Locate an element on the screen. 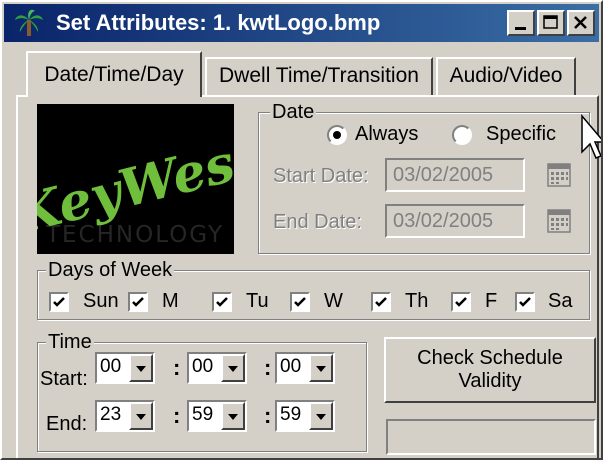  maximize-button is located at coordinates (551, 23).